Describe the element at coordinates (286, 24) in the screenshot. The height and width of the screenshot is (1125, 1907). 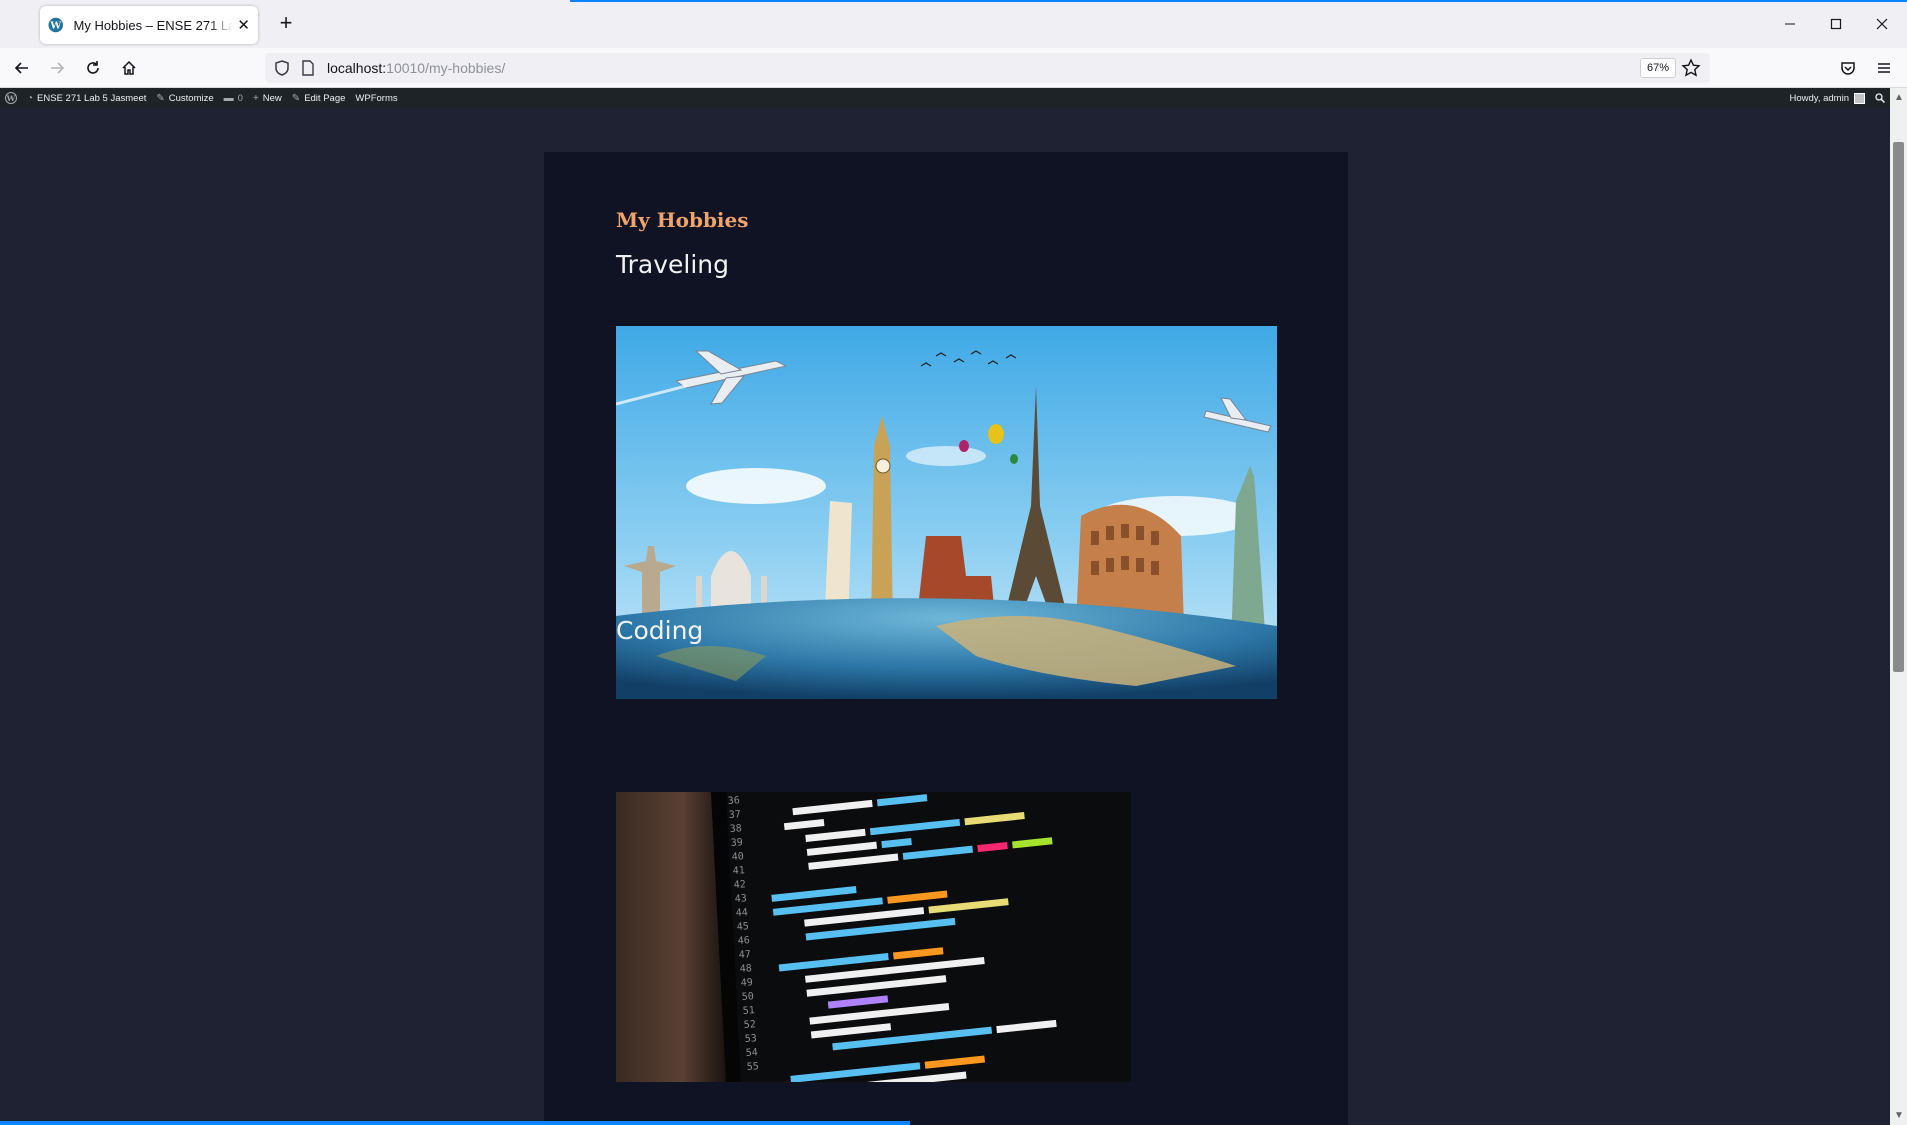
I see `new-tab-button: +` at that location.